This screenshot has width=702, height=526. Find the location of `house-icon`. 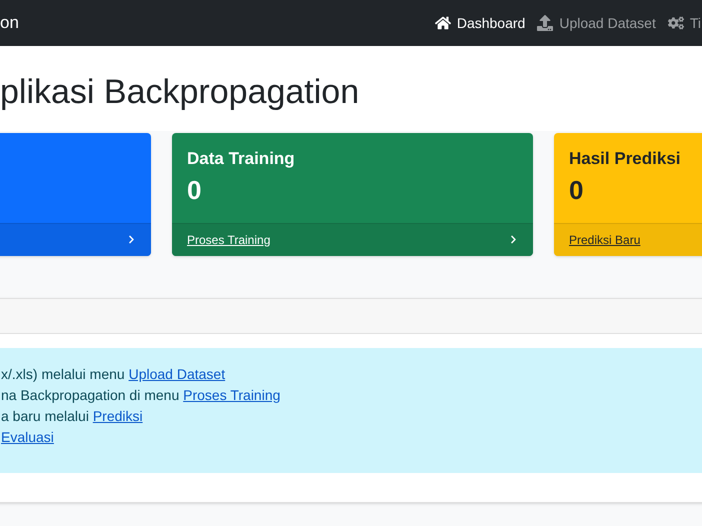

house-icon is located at coordinates (442, 23).